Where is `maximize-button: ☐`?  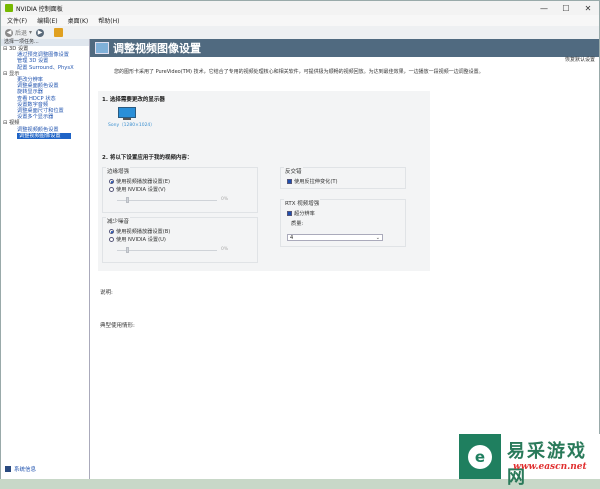
maximize-button: ☐ is located at coordinates (566, 8).